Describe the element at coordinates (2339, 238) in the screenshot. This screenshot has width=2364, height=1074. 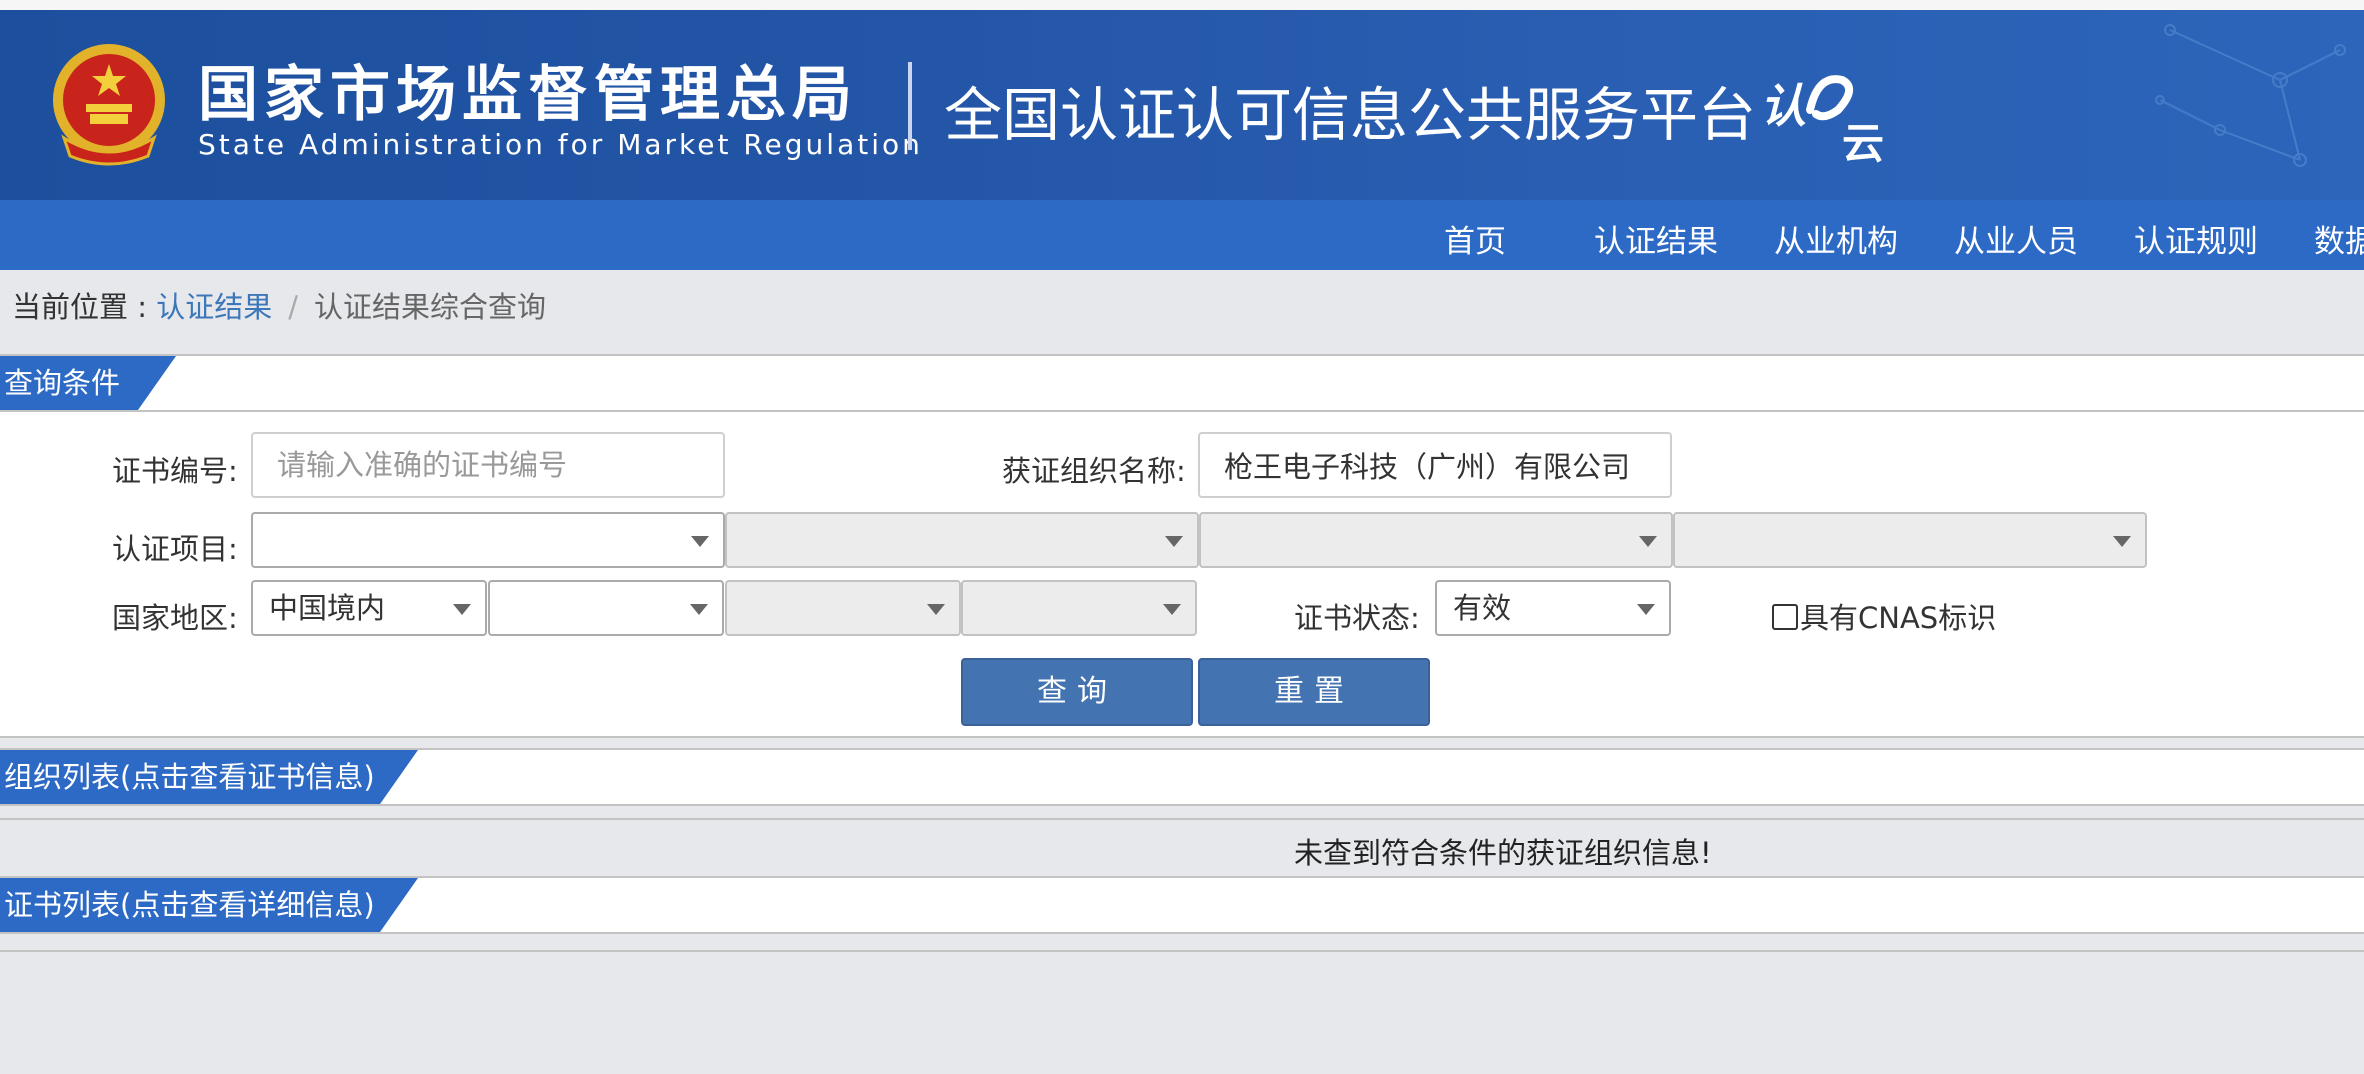
I see `nav-data: 数据` at that location.